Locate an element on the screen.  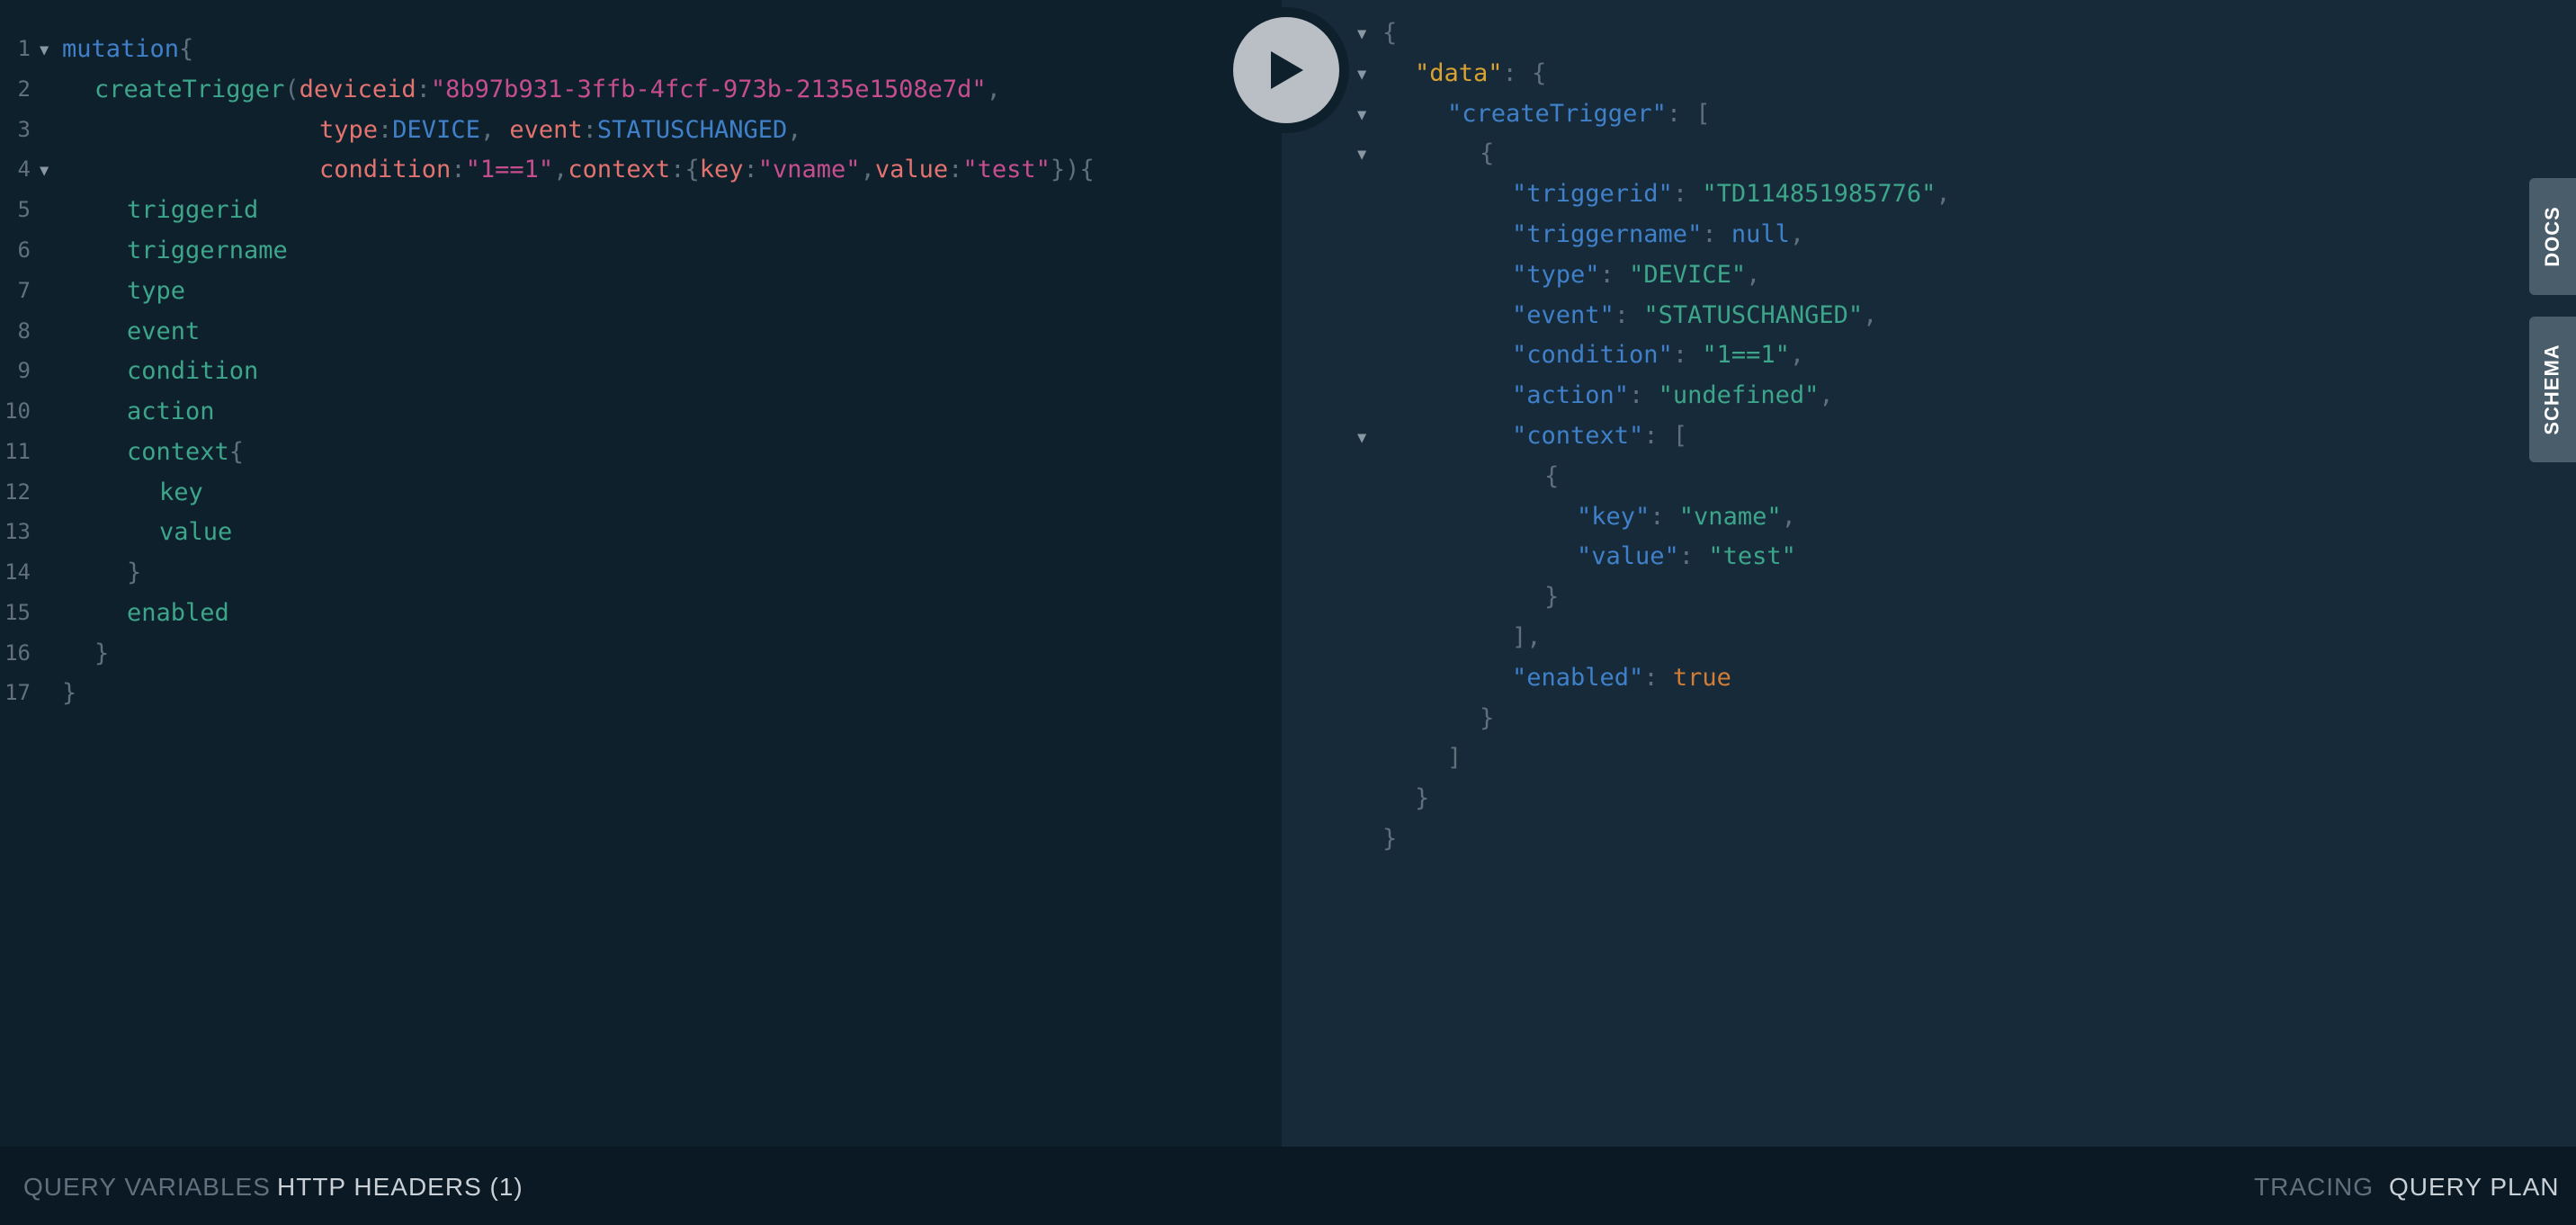
json-line: "data": { is located at coordinates (1480, 73).